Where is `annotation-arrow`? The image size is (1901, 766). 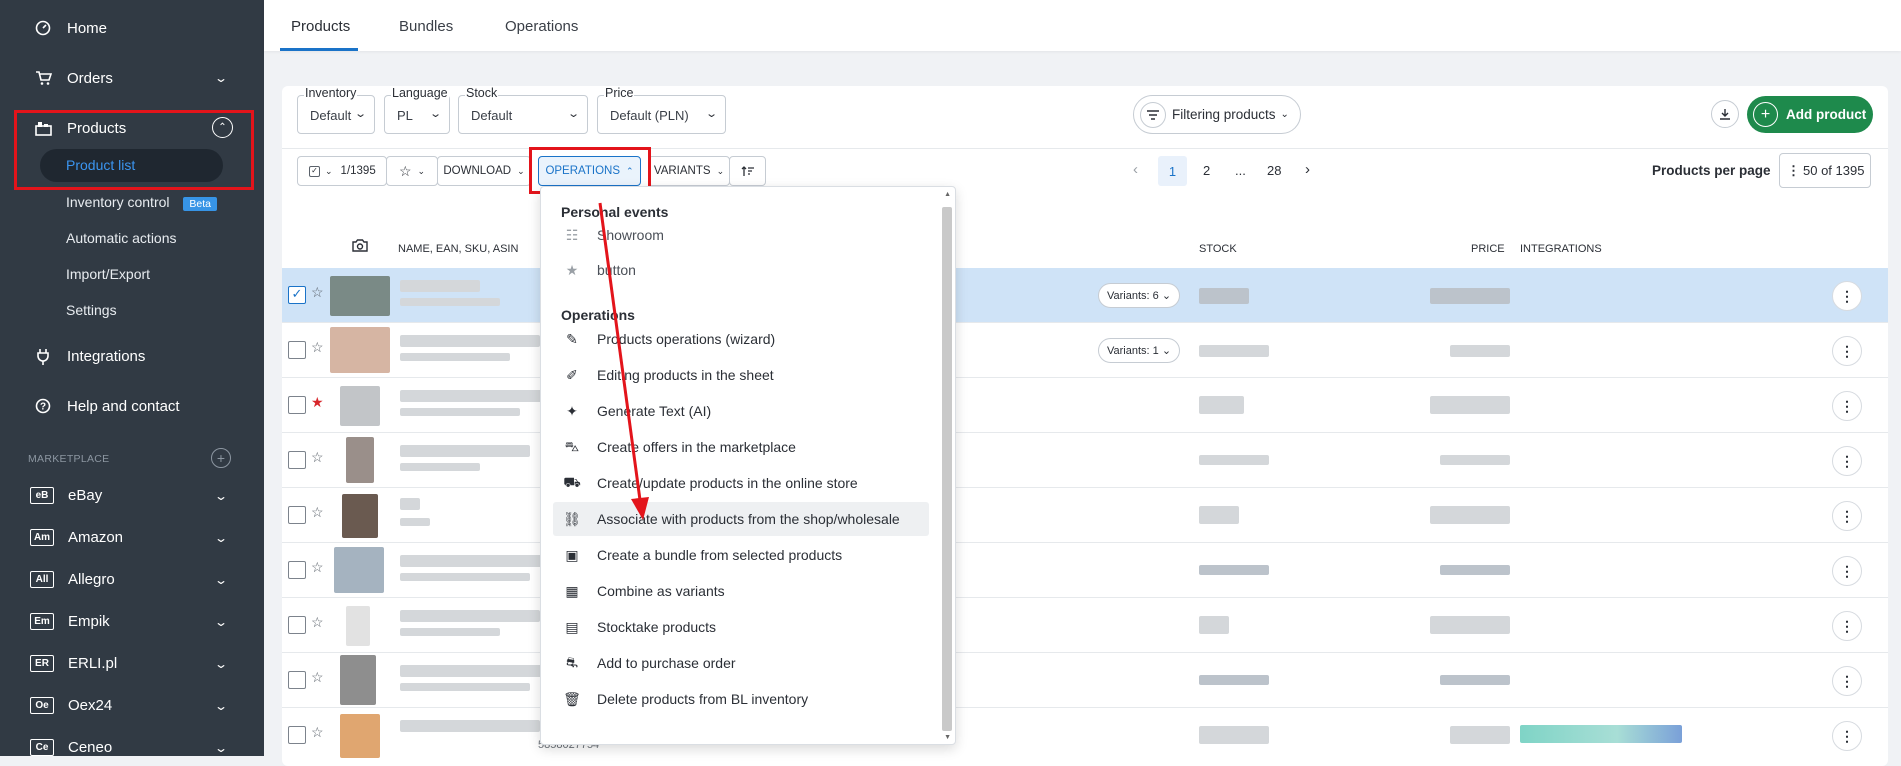
annotation-arrow is located at coordinates (623, 361).